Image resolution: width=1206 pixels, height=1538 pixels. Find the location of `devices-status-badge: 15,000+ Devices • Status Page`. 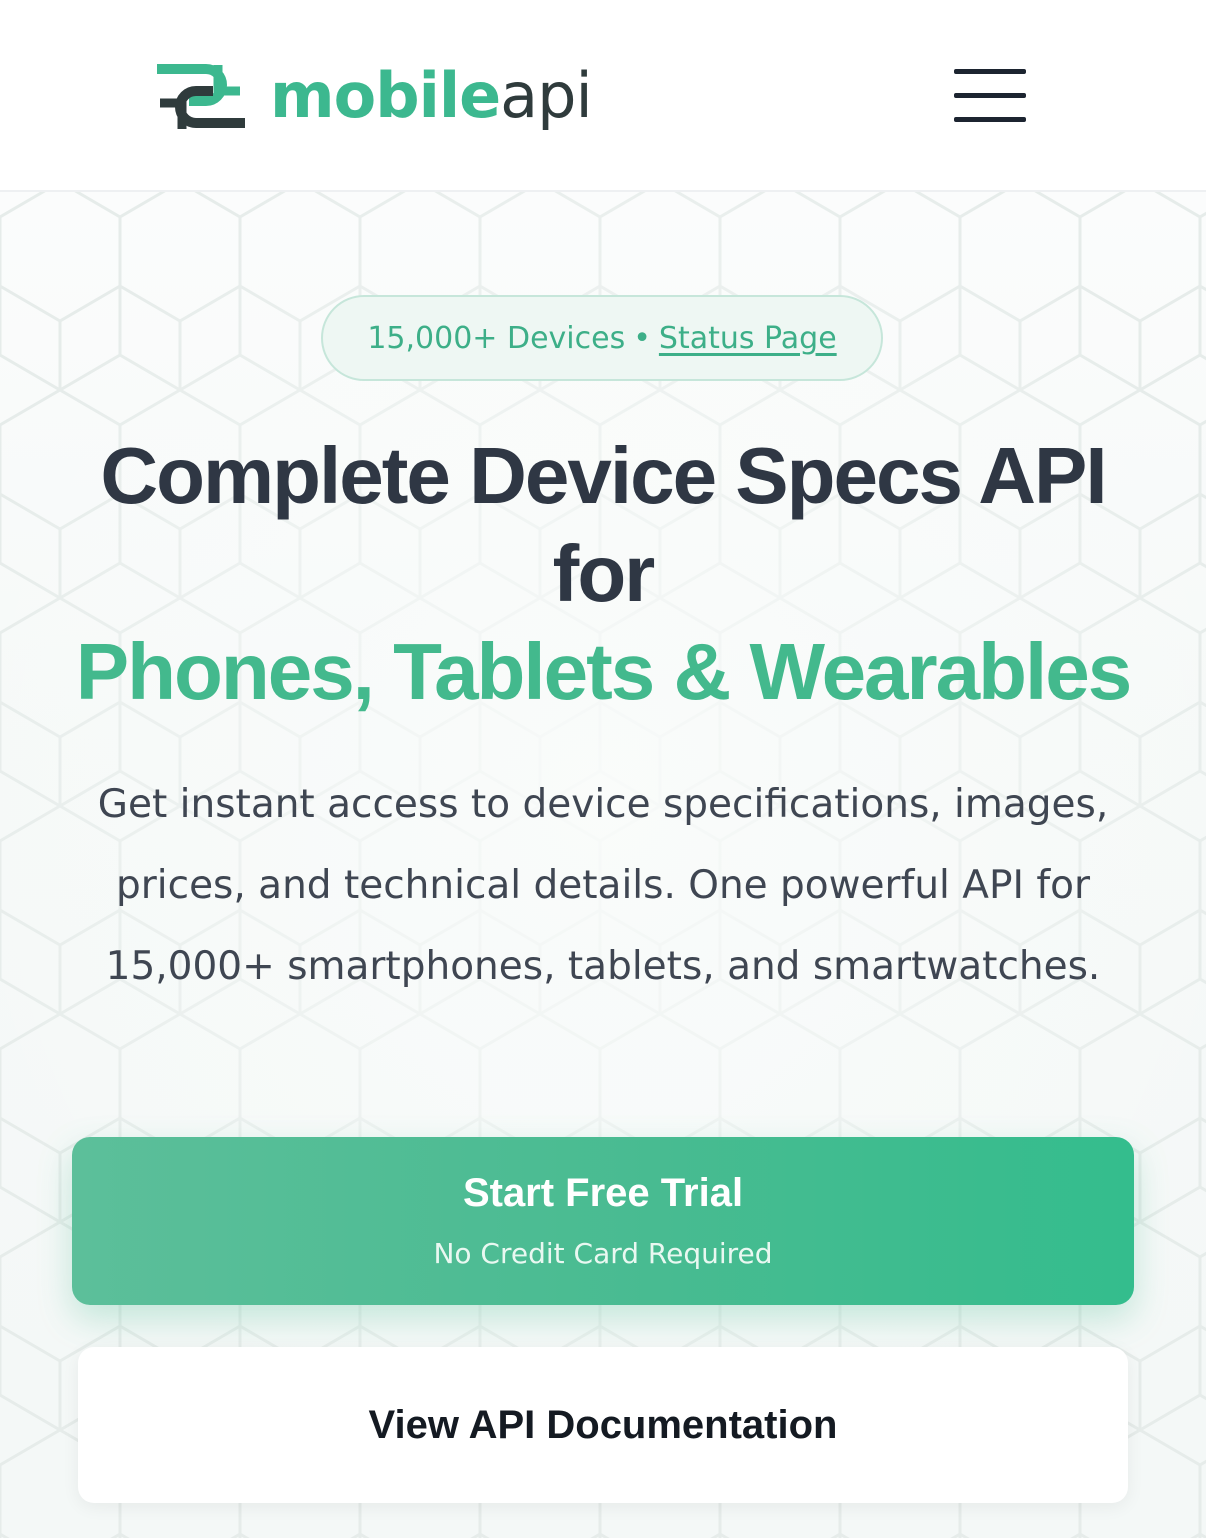

devices-status-badge: 15,000+ Devices • Status Page is located at coordinates (602, 338).